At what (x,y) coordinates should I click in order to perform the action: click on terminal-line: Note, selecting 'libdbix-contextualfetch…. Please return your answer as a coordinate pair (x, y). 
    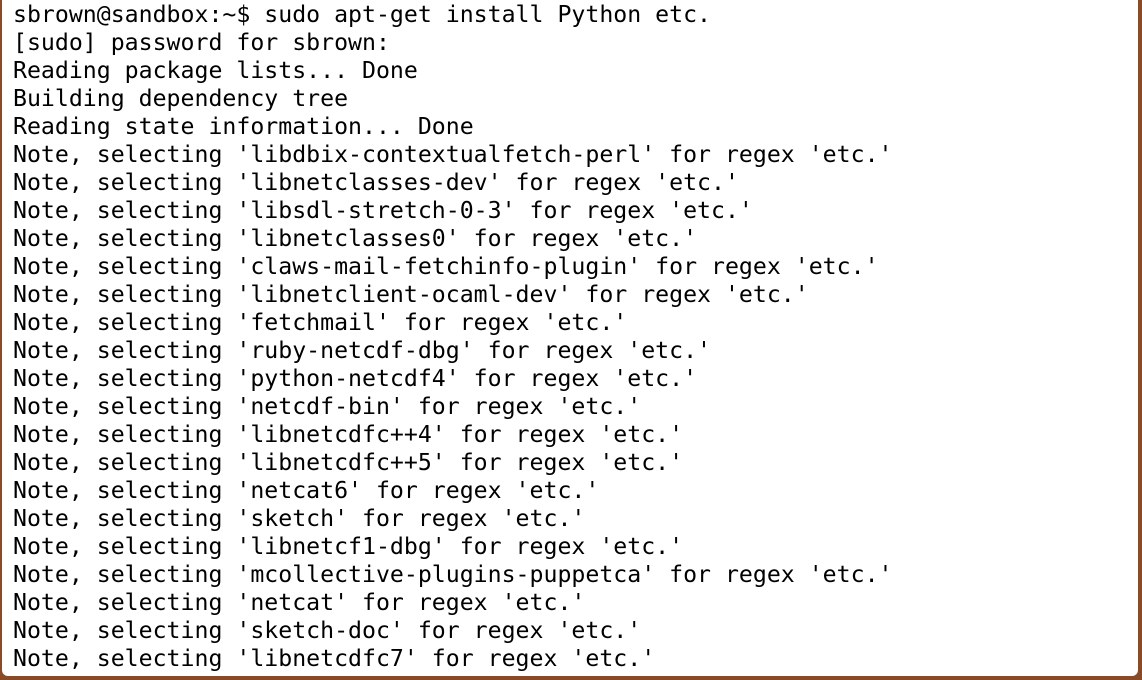
    Looking at the image, I should click on (453, 154).